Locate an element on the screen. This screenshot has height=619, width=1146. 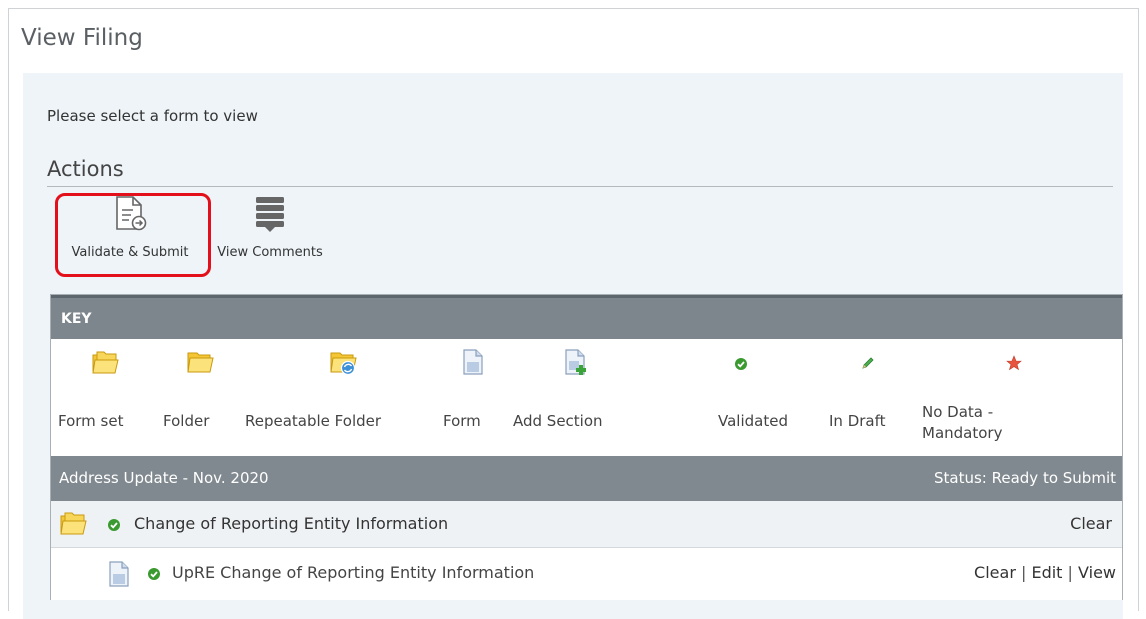
key-label-form-set: Form set is located at coordinates (91, 421).